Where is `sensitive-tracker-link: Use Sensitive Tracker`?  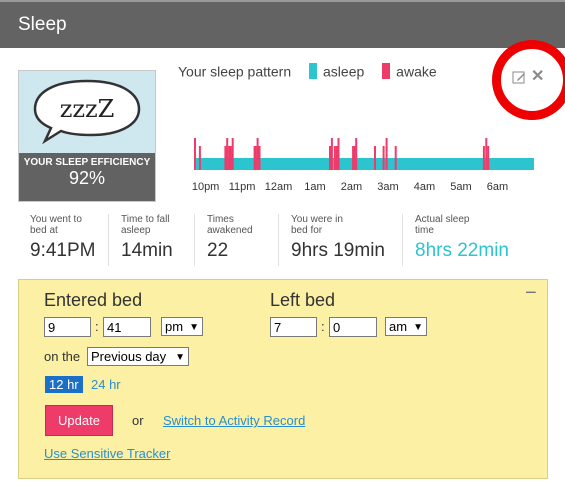
sensitive-tracker-link: Use Sensitive Tracker is located at coordinates (107, 453).